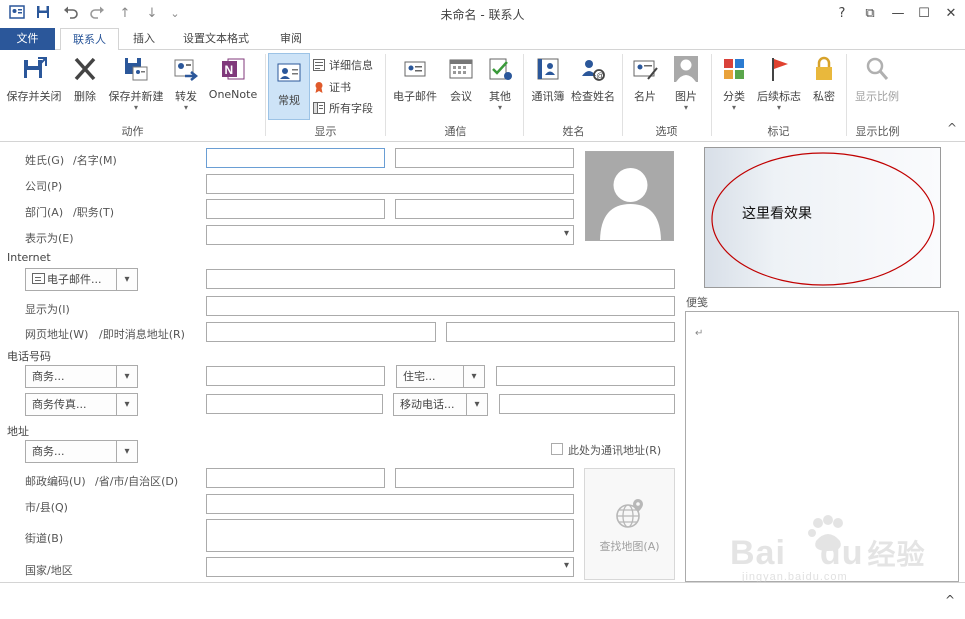 The image size is (965, 619). Describe the element at coordinates (697, 302) in the screenshot. I see `notes-label: 便笺` at that location.